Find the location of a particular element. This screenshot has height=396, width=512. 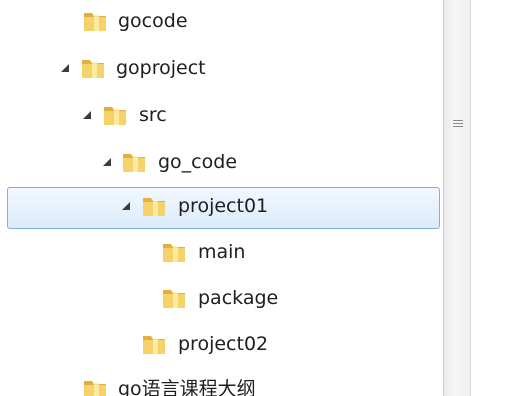

tree-item-label: main is located at coordinates (222, 252).